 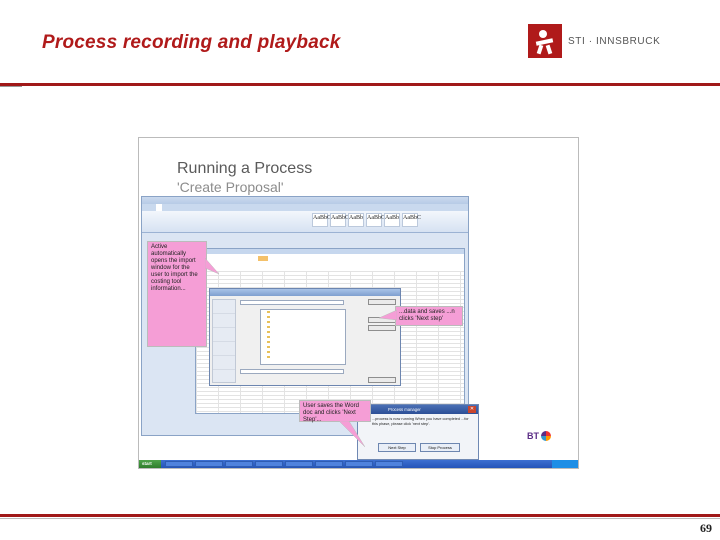 I want to click on dialog-file-list, so click(x=303, y=337).